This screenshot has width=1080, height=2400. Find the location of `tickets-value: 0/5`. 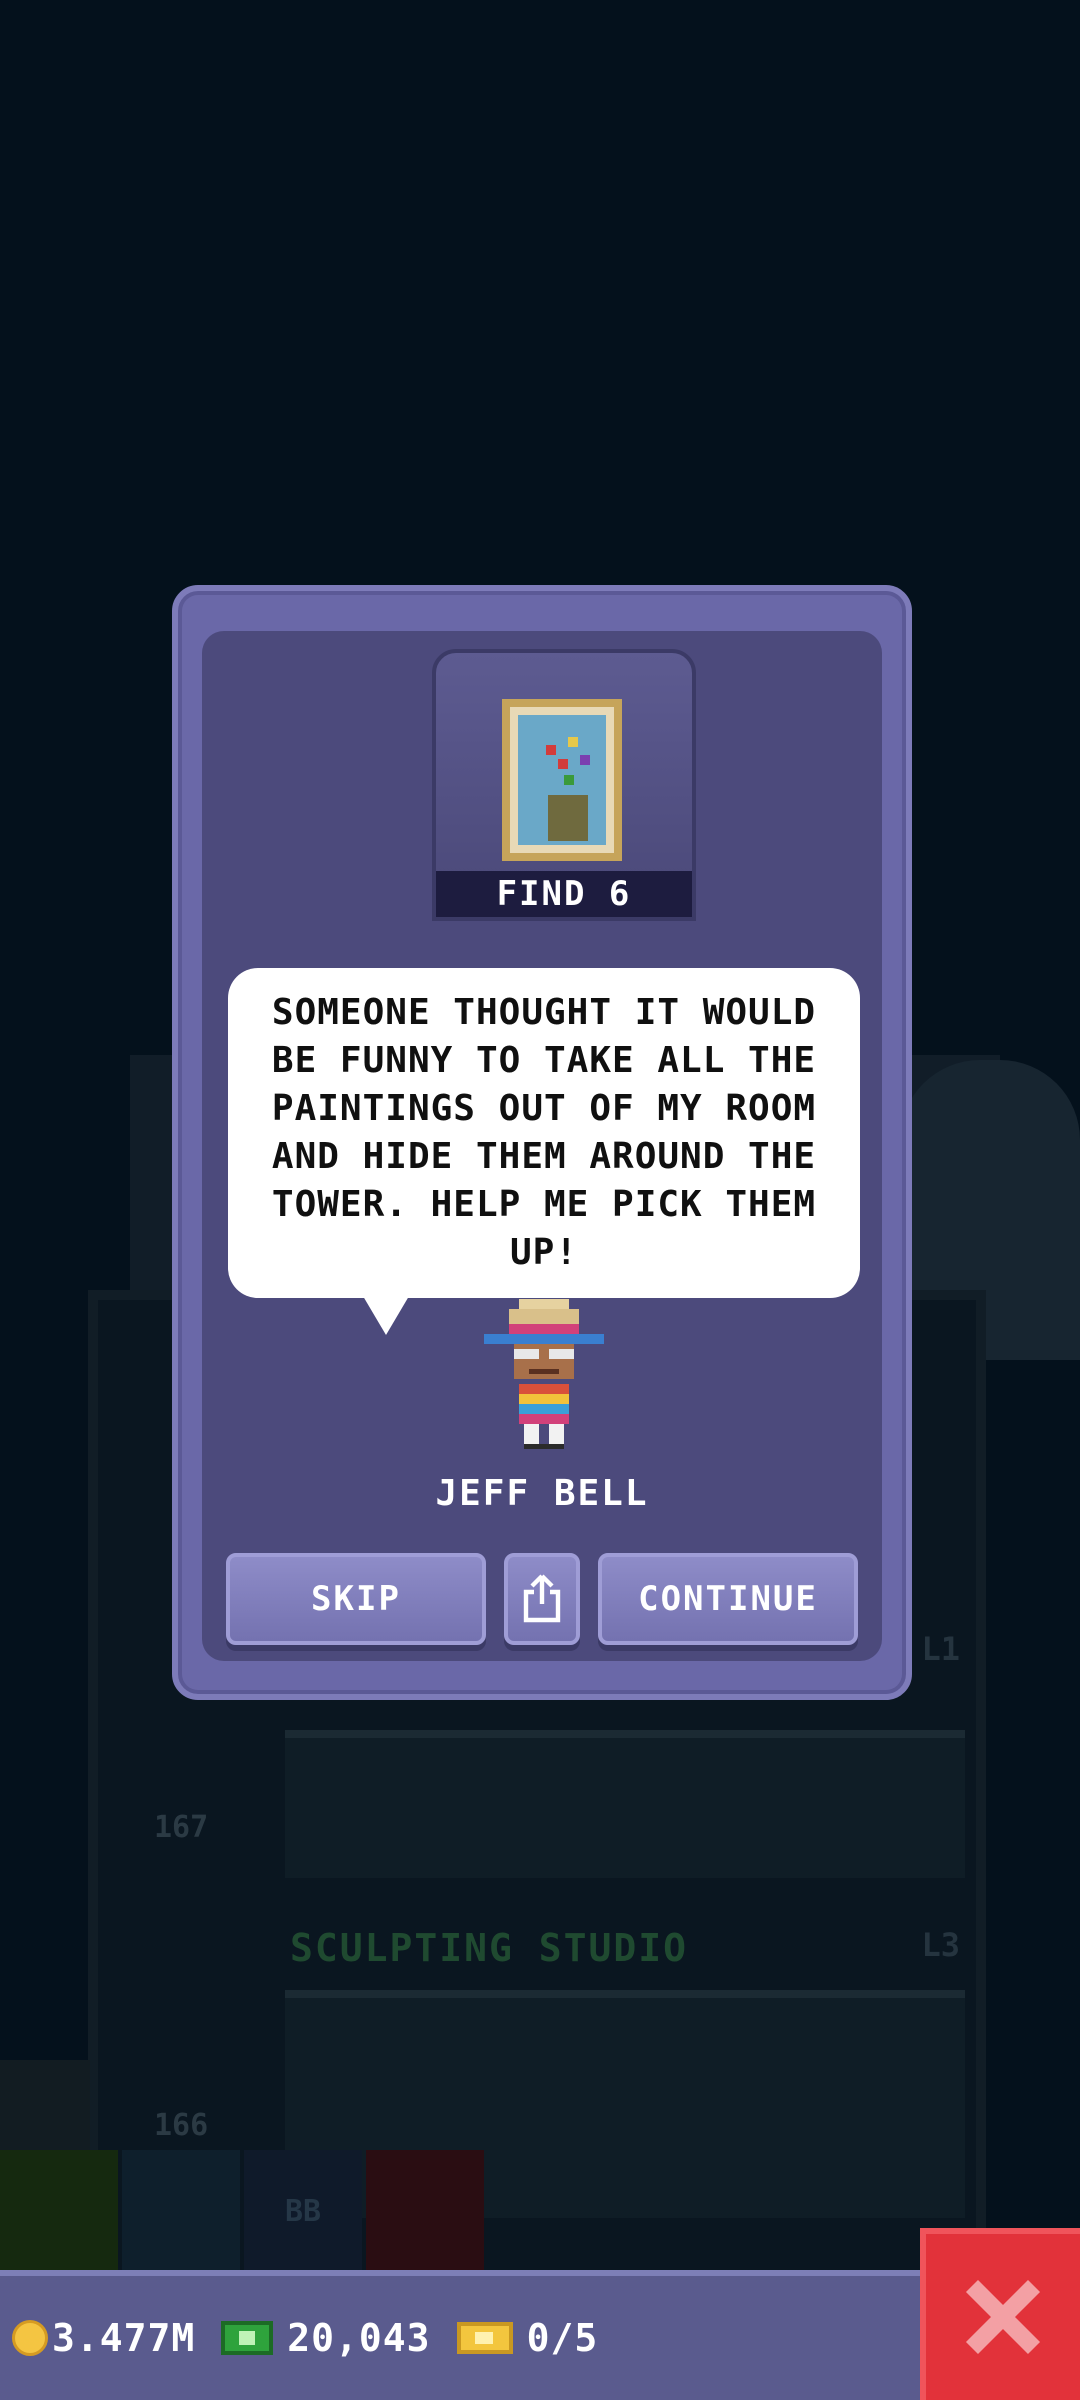

tickets-value: 0/5 is located at coordinates (562, 2338).